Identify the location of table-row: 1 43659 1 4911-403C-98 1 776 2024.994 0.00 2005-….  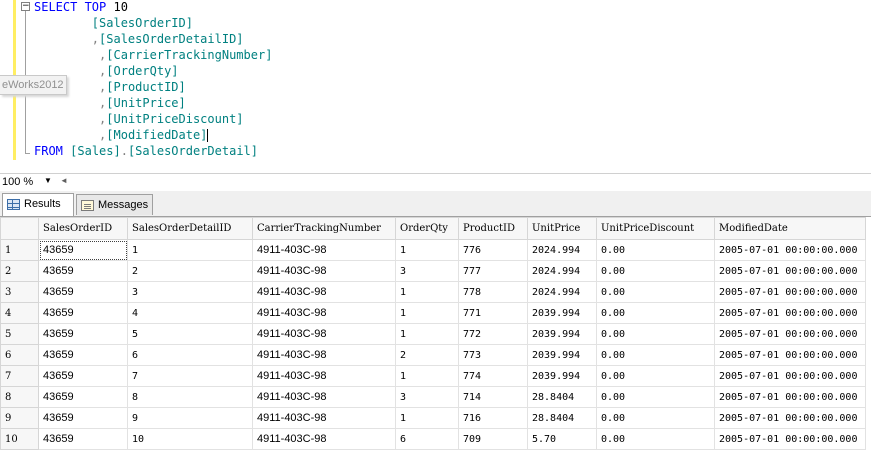
(433, 250).